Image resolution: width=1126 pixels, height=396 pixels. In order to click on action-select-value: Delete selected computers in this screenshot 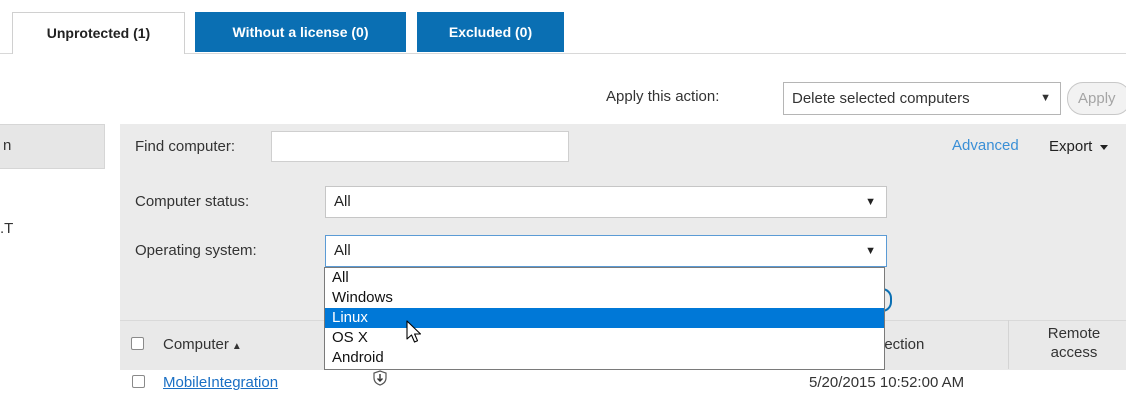, I will do `click(881, 98)`.